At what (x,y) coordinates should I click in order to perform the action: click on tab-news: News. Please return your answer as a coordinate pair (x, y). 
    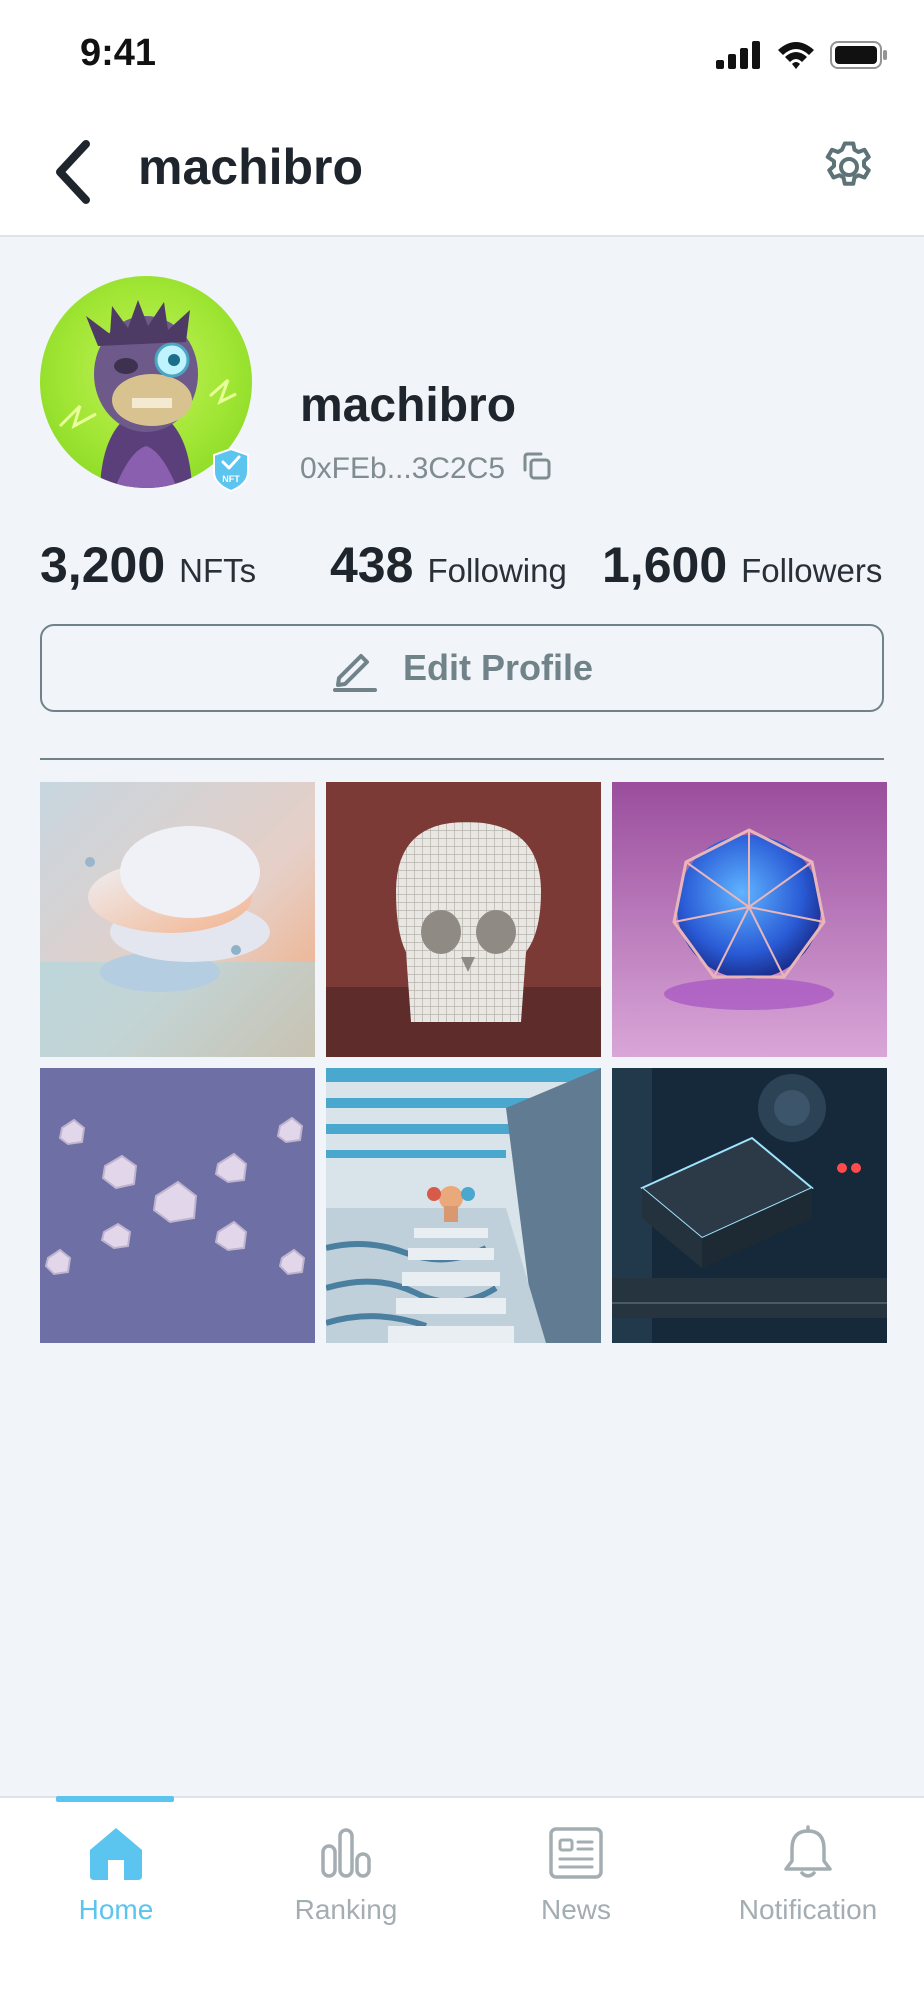
    Looking at the image, I should click on (576, 1878).